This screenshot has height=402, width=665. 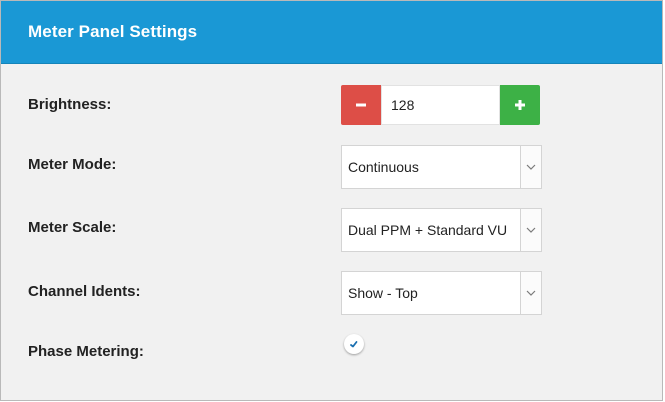 I want to click on brightness-input, so click(x=440, y=105).